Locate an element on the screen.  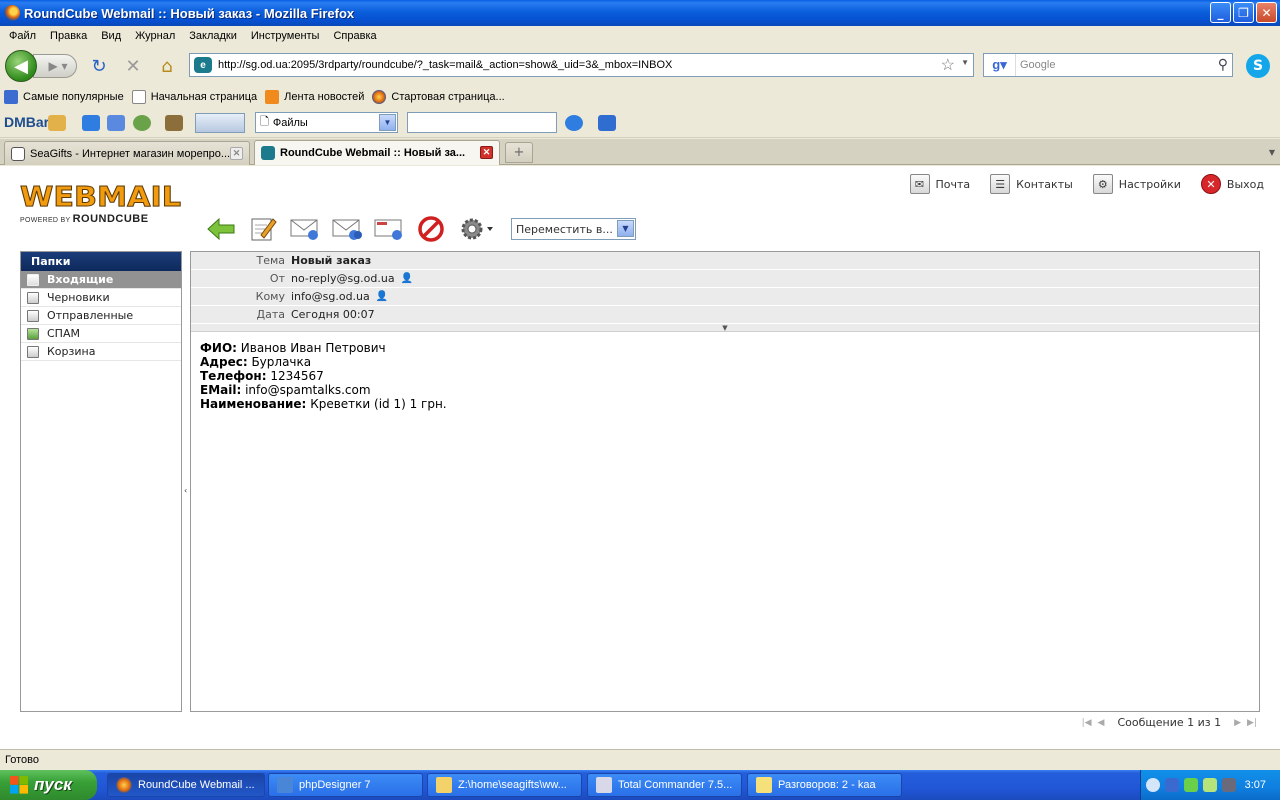
dmbar-category-select: 🗋 Файлы ▼ is located at coordinates (326, 122).